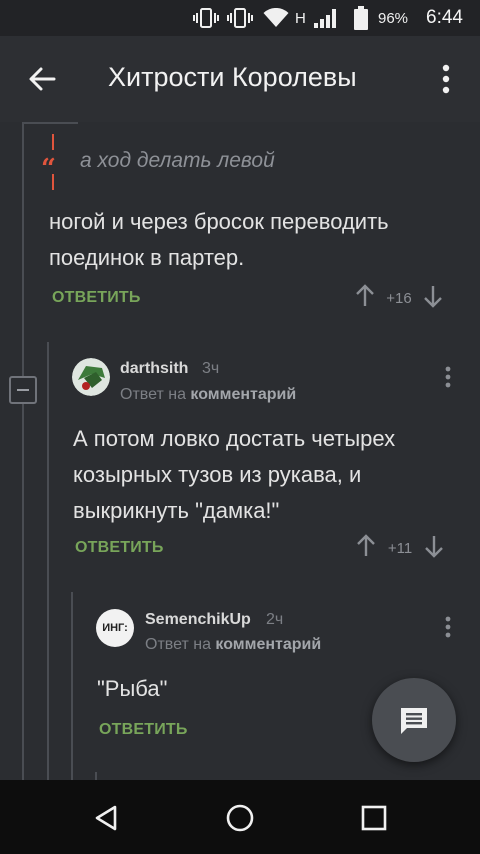 This screenshot has height=854, width=480. I want to click on vote-controls: +16, so click(399, 298).